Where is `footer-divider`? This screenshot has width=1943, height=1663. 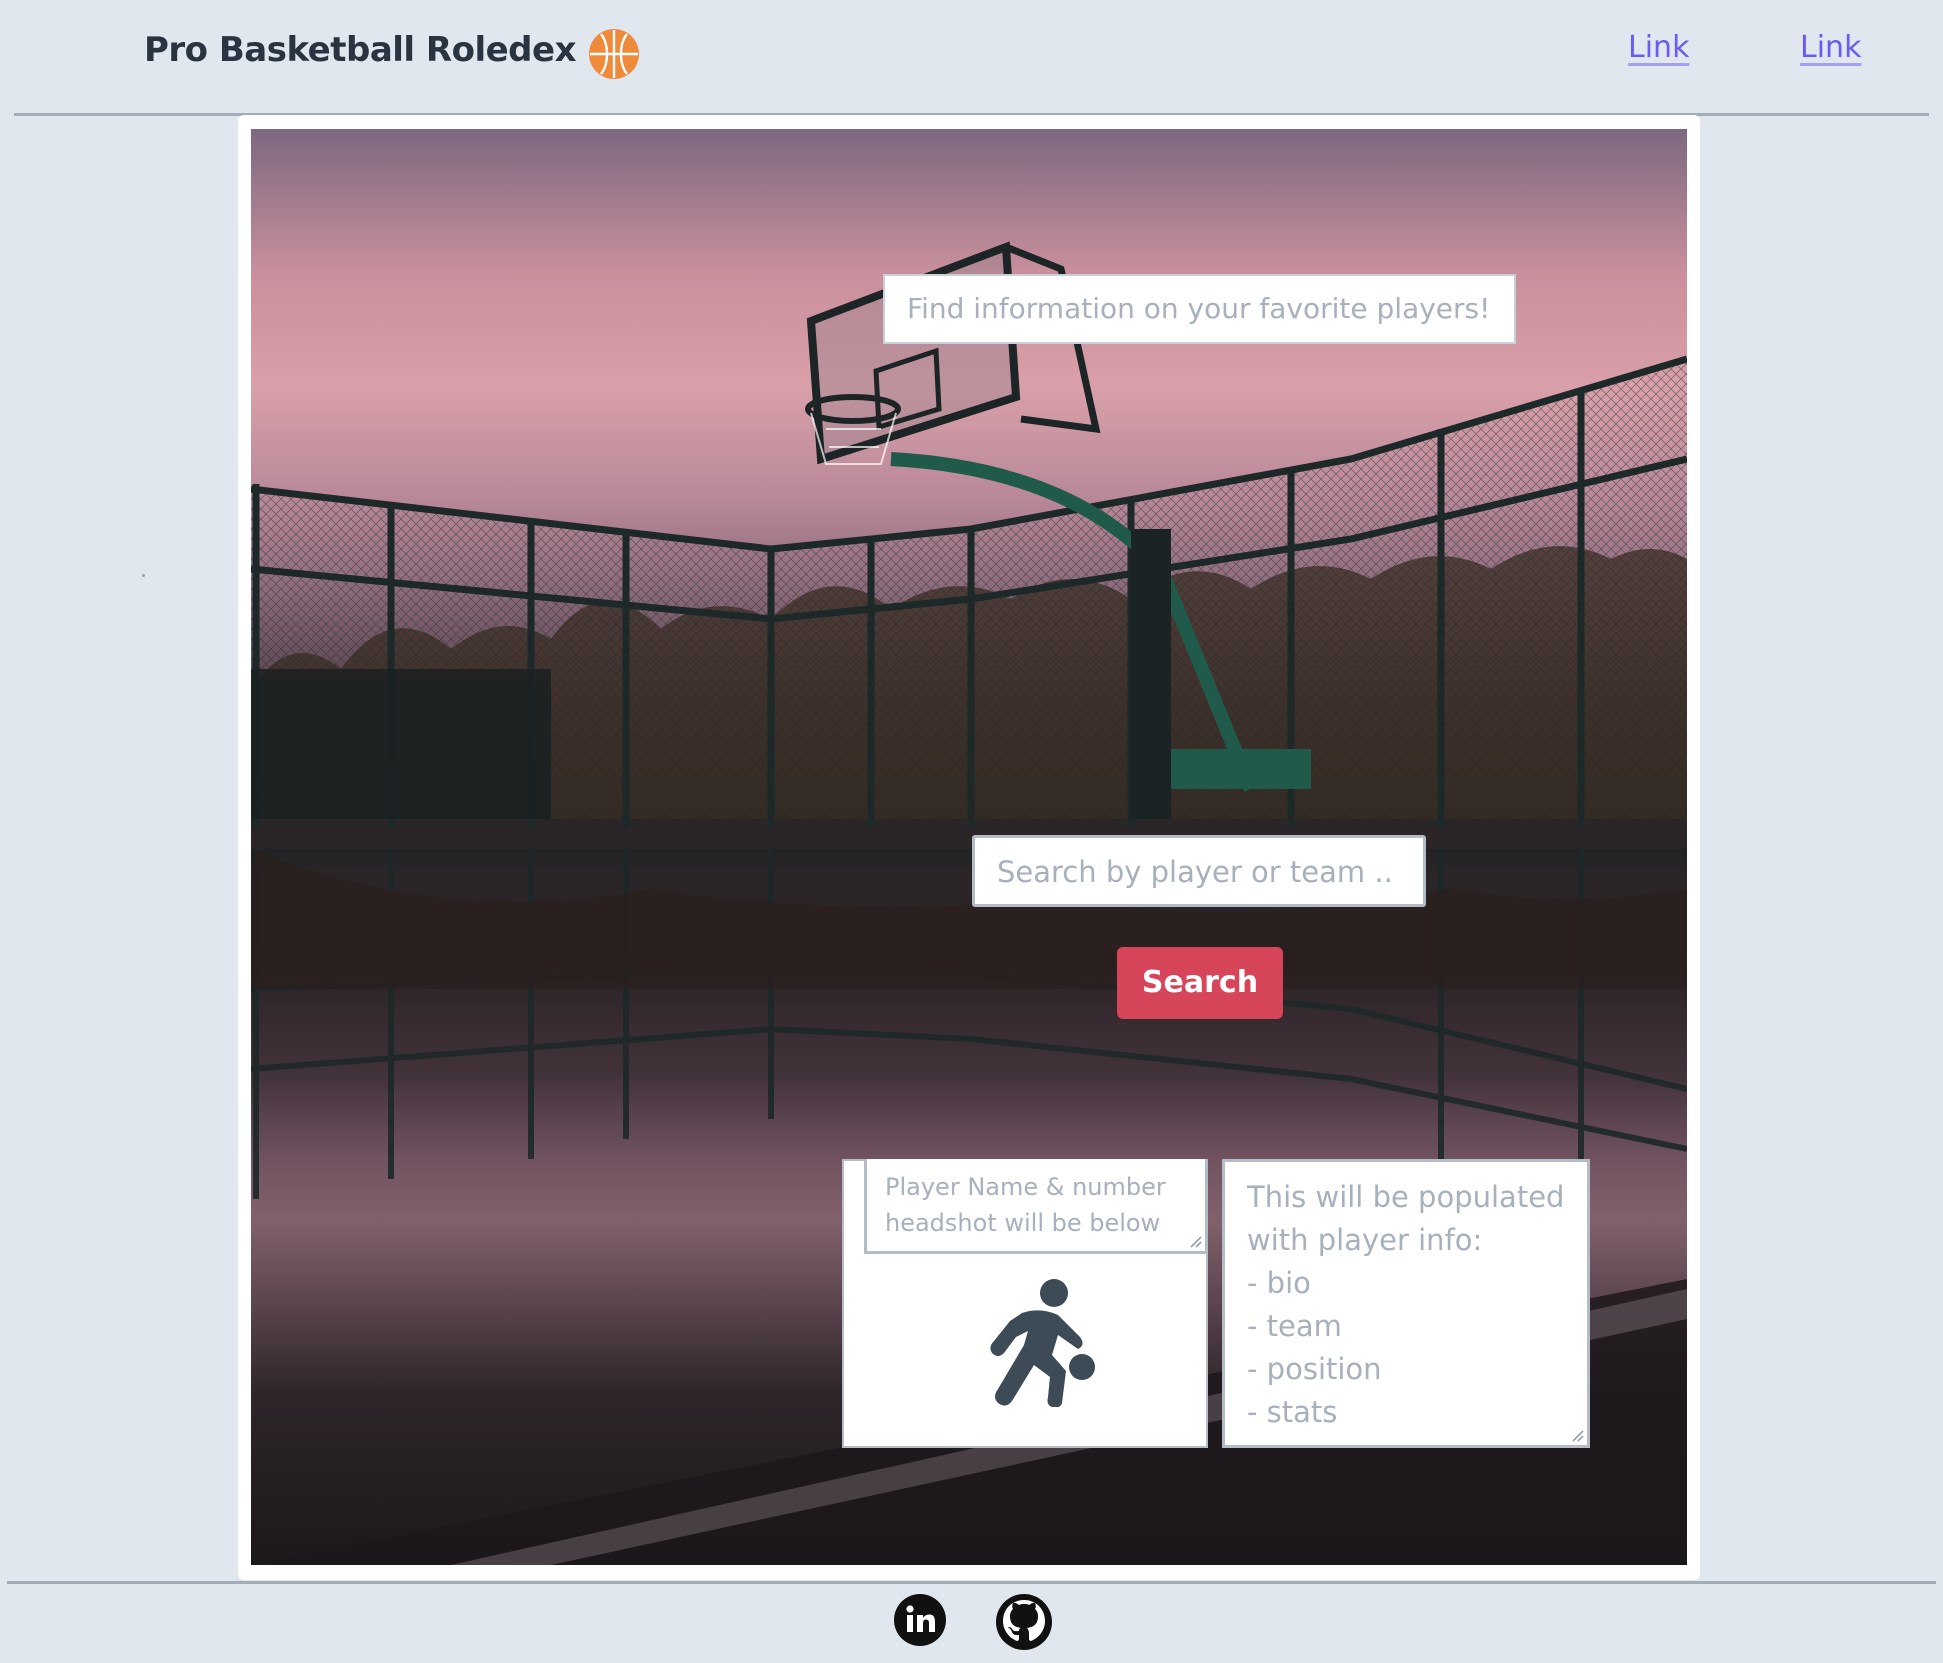
footer-divider is located at coordinates (971, 1582).